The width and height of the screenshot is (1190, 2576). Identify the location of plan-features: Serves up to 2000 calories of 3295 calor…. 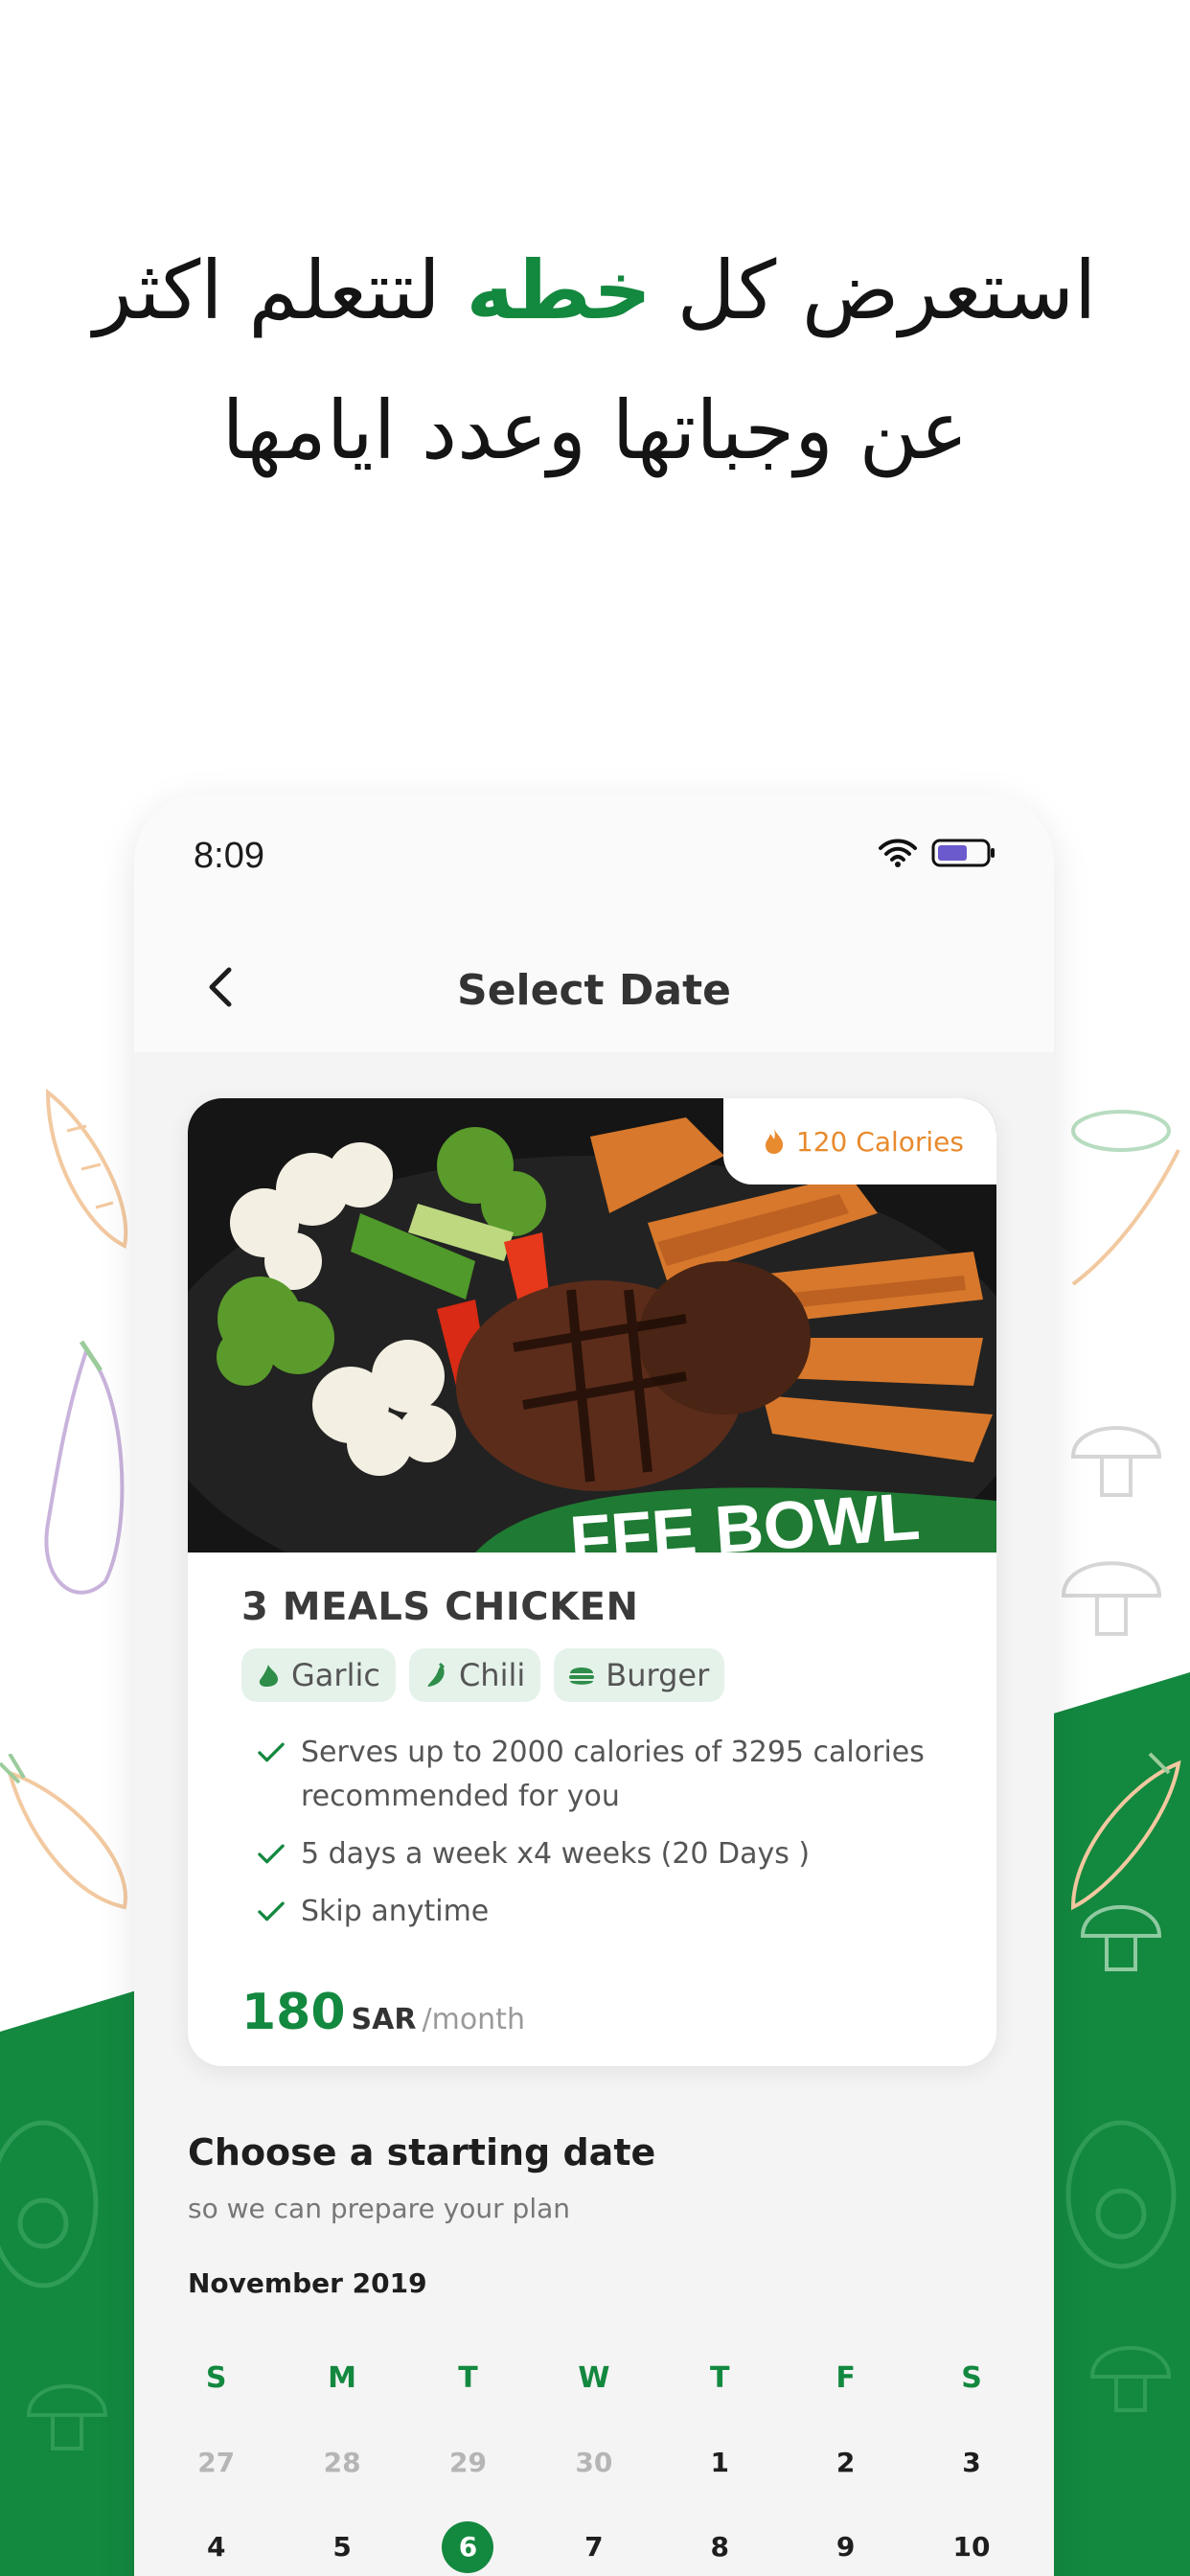
(595, 1839).